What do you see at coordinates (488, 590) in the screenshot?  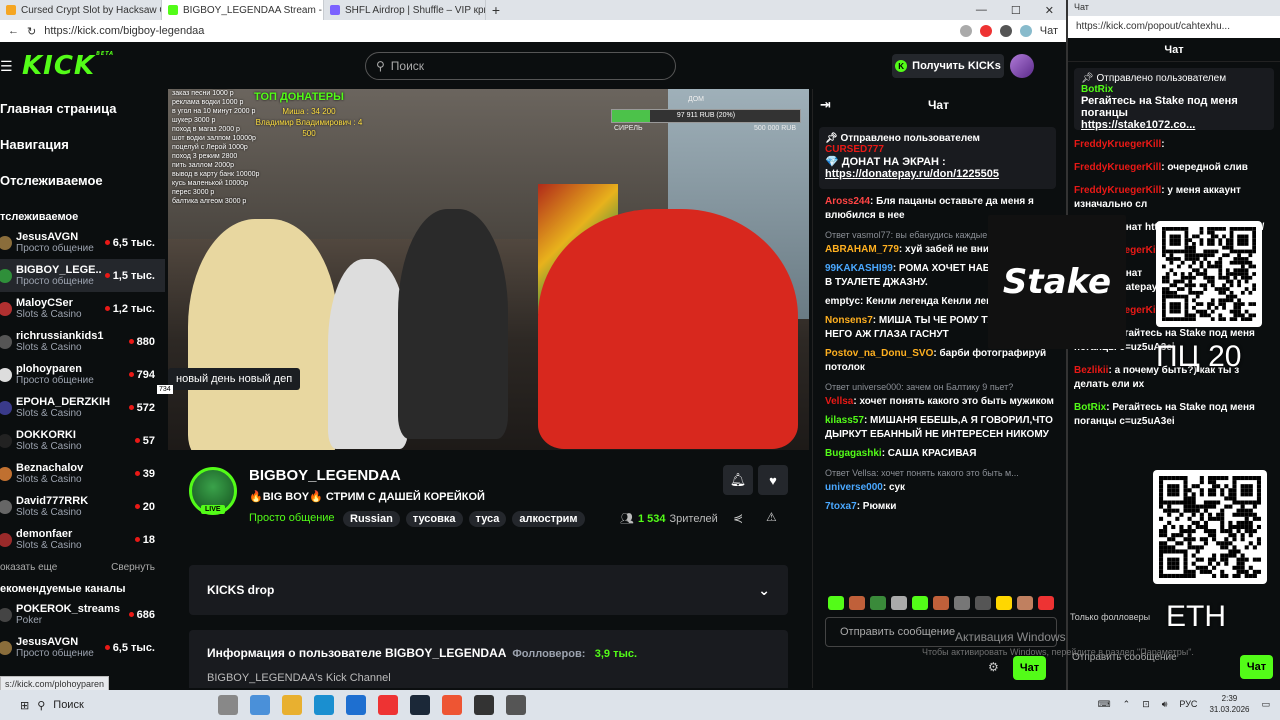 I see `kicks-drop-panel: KICKS drop ⌄` at bounding box center [488, 590].